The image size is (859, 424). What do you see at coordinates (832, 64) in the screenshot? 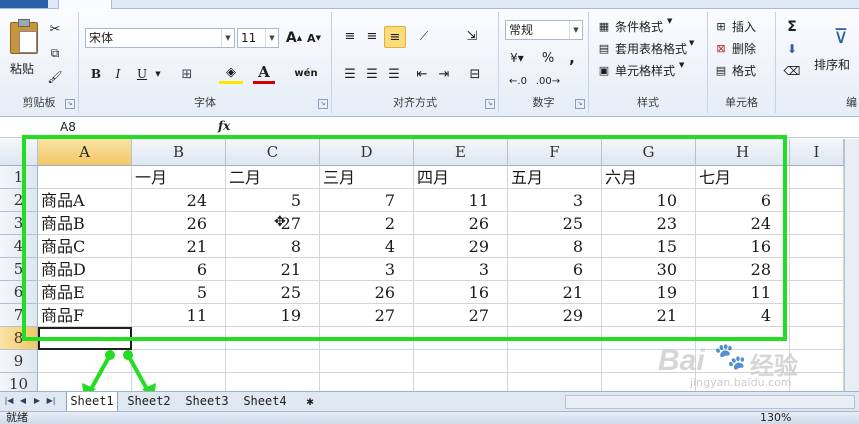
I see `sort-filter-button: 排序和` at bounding box center [832, 64].